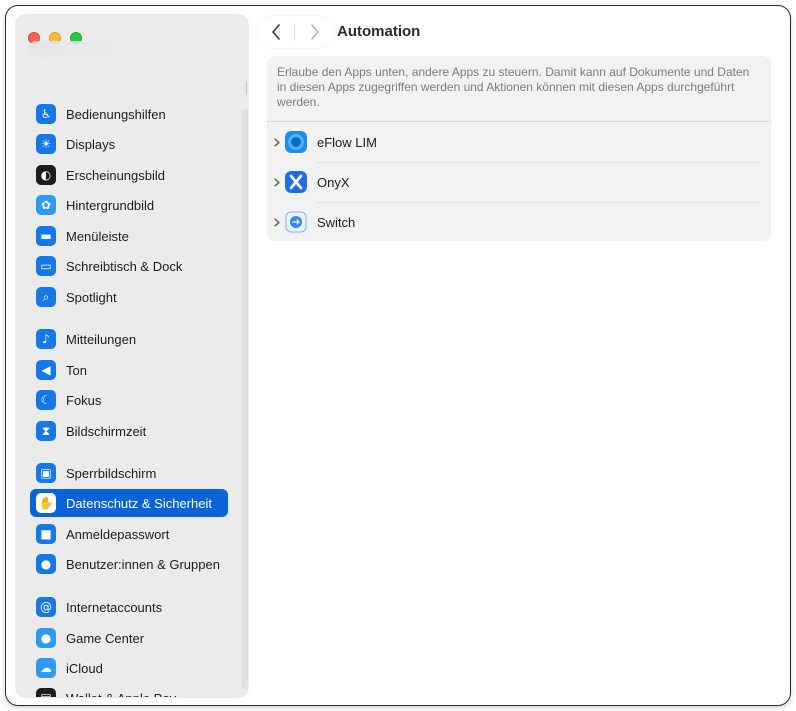 The width and height of the screenshot is (796, 711). Describe the element at coordinates (46, 503) in the screenshot. I see `privacy-hand-icon: ✋` at that location.